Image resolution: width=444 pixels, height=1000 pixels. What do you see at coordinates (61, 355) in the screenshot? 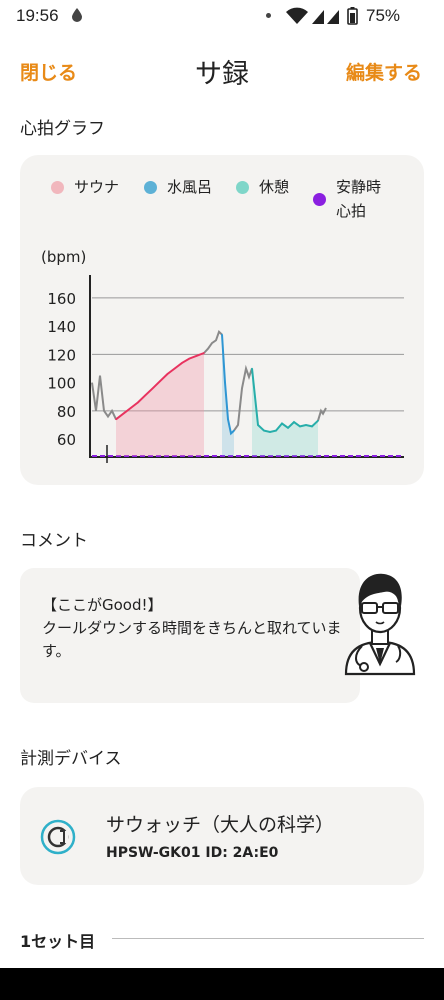
I see `y-tick-120: 120` at bounding box center [61, 355].